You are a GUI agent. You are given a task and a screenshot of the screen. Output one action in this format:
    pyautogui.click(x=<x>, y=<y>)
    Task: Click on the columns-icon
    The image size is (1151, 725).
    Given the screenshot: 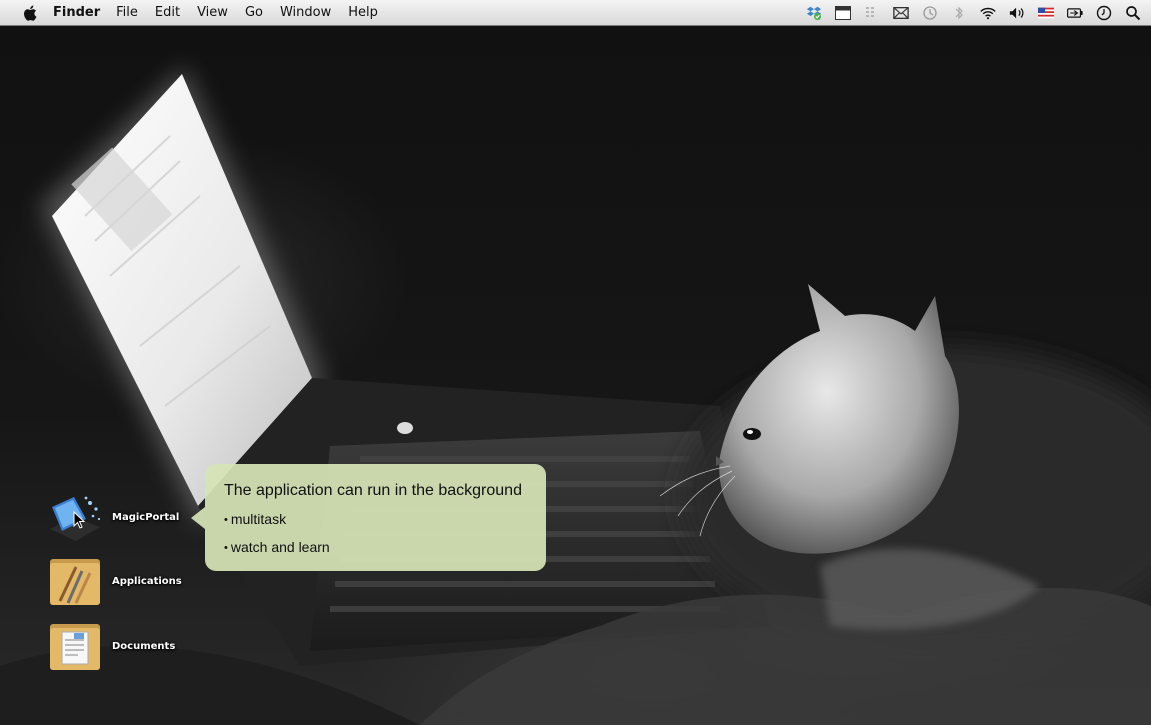 What is the action you would take?
    pyautogui.click(x=872, y=13)
    